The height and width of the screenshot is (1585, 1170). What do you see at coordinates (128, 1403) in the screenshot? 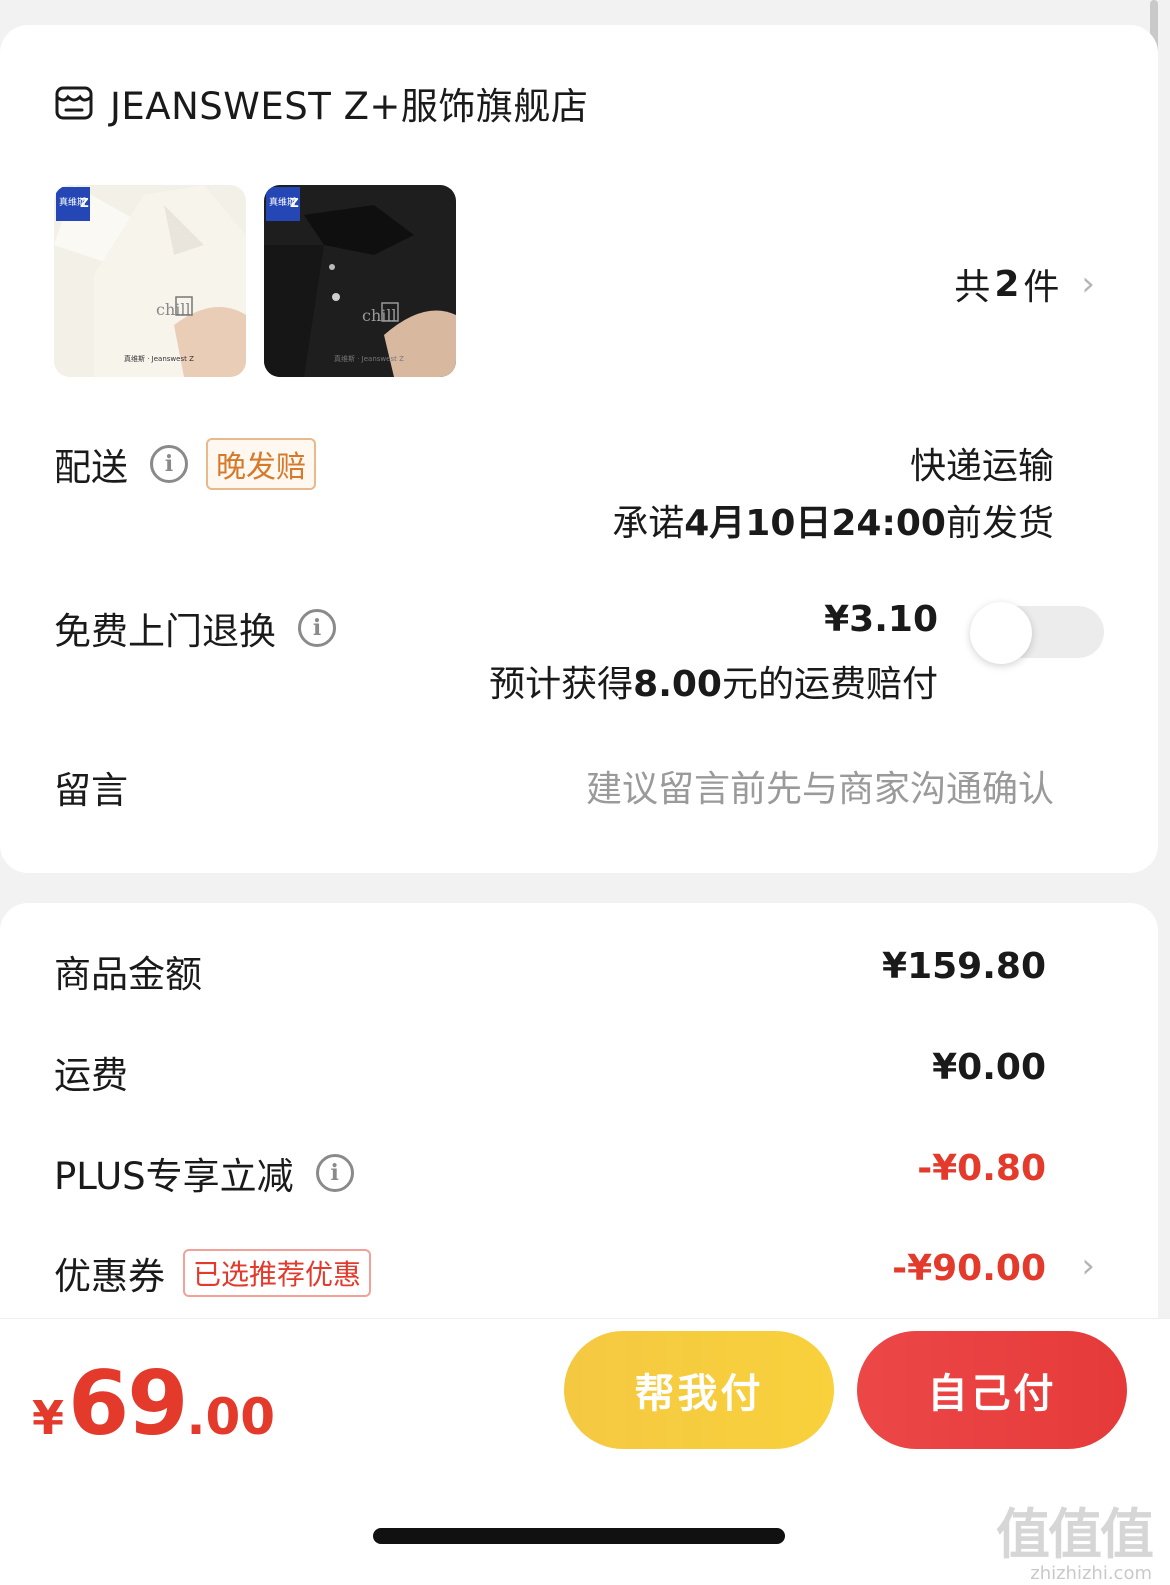
I see `total-integer: 69` at bounding box center [128, 1403].